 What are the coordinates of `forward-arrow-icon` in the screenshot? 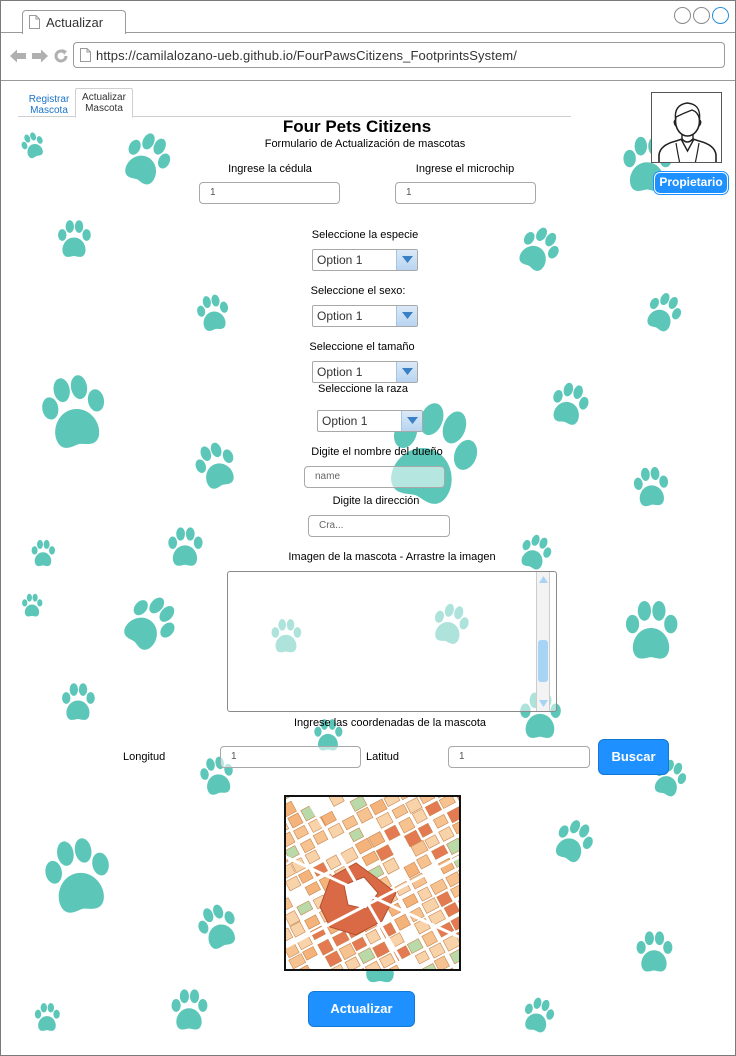 It's located at (40, 56).